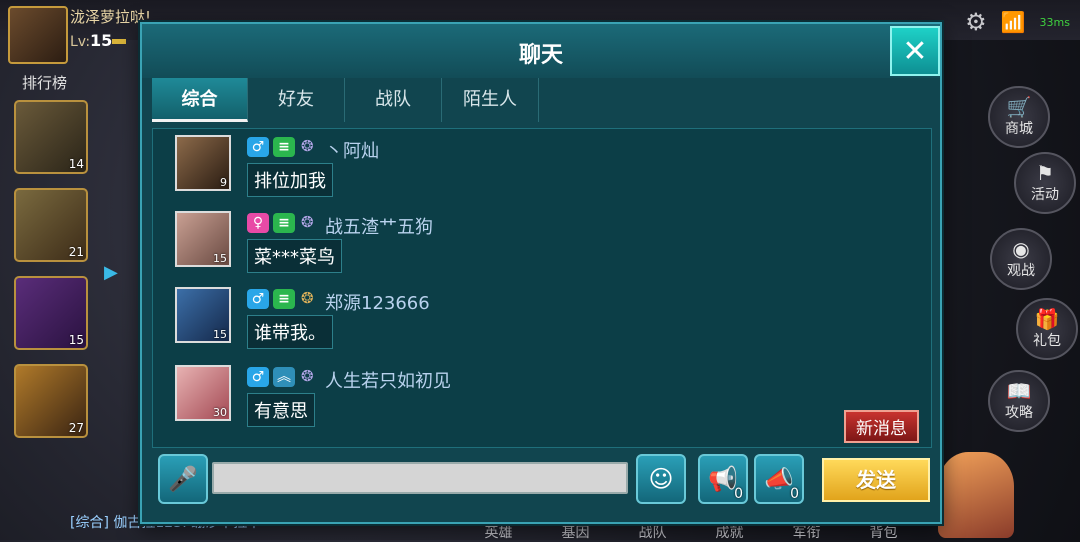 This screenshot has height=542, width=1080. What do you see at coordinates (51, 401) in the screenshot?
I see `ranking-card: 27` at bounding box center [51, 401].